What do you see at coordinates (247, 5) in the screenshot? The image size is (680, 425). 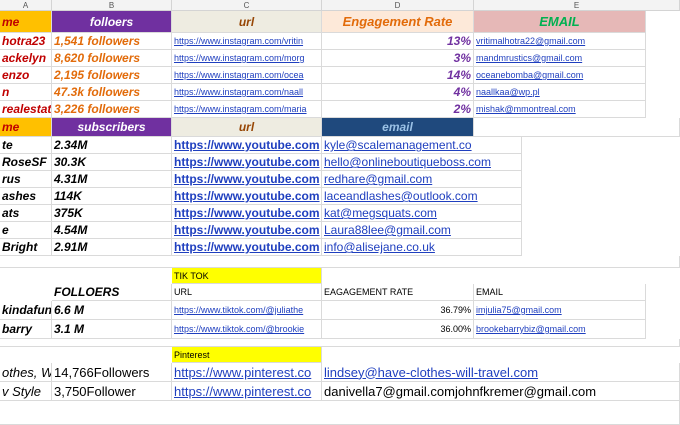 I see `column-header-c: C` at bounding box center [247, 5].